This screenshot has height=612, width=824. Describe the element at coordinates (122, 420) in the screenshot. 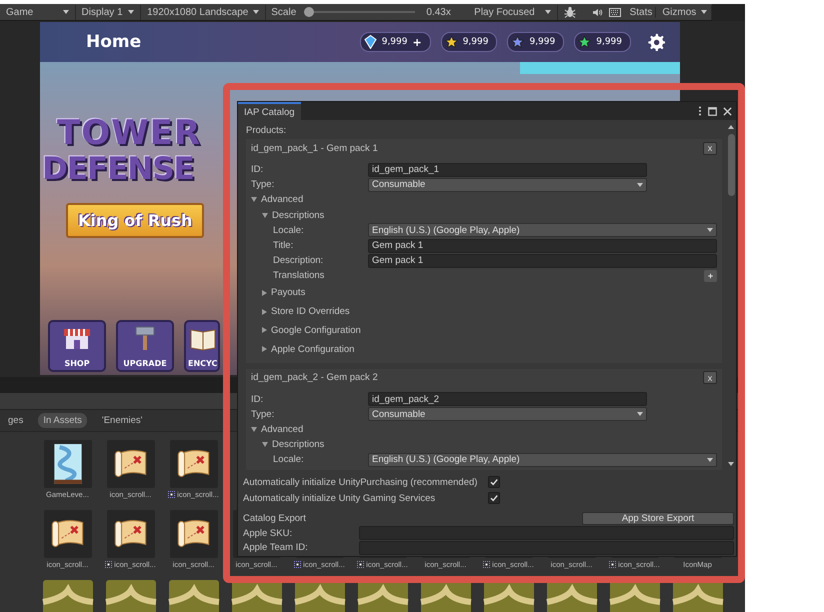

I see `search-scope-tab: 'Enemies'` at that location.